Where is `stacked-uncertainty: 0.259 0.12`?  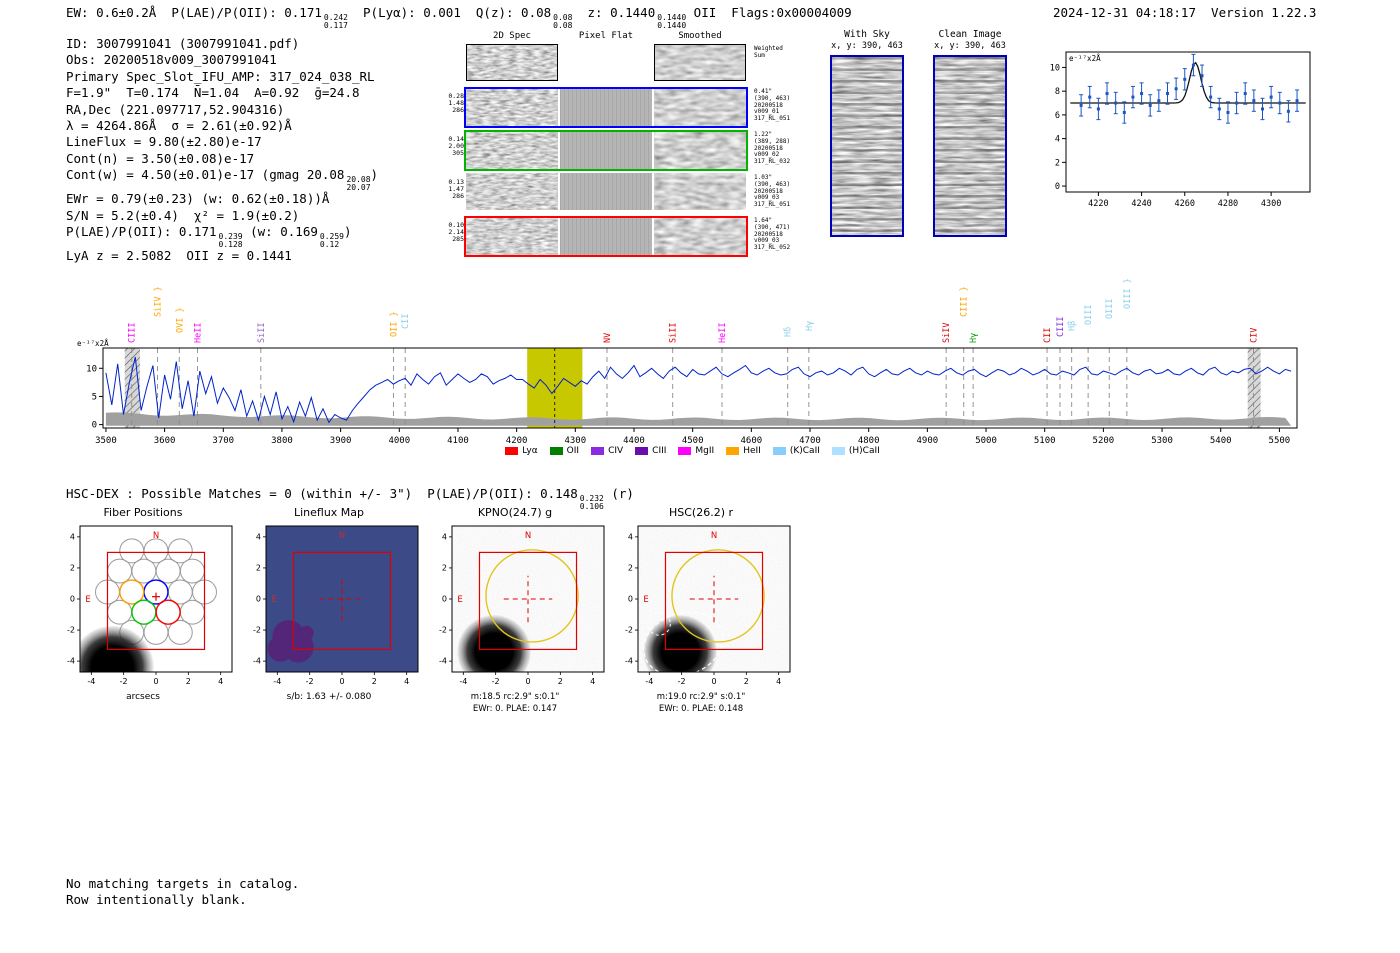
stacked-uncertainty: 0.259 0.12 is located at coordinates (331, 240).